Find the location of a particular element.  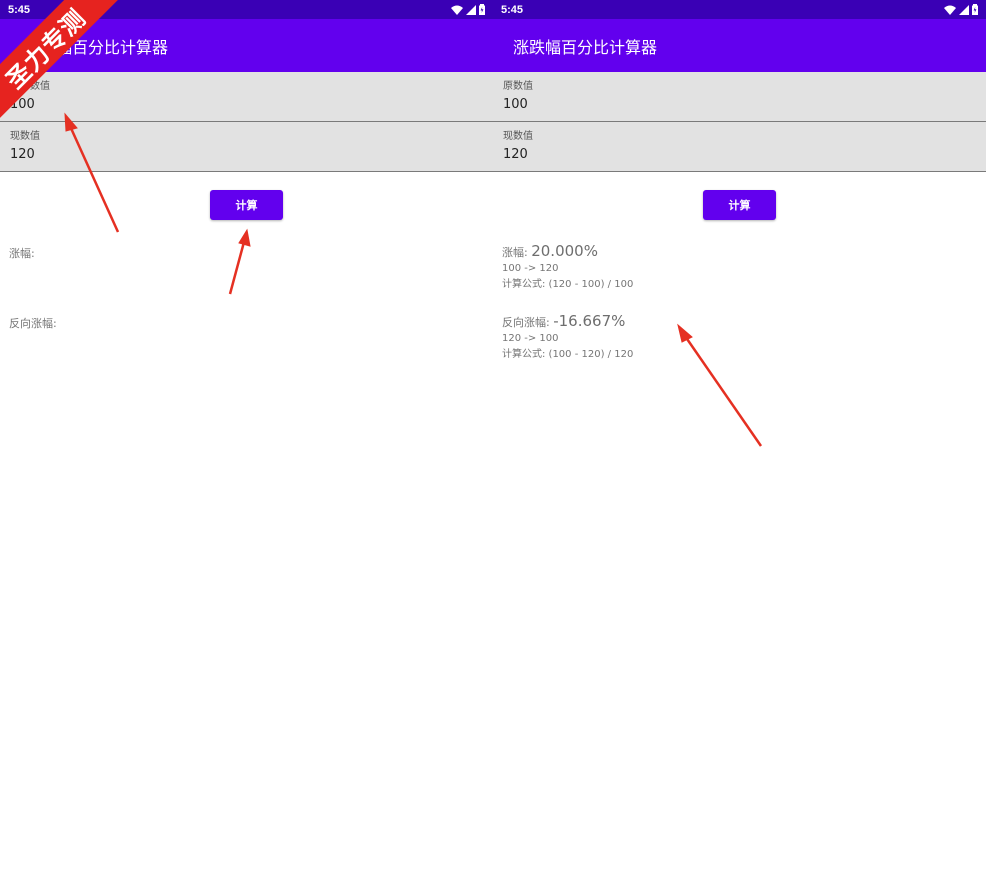

app-title: 涨跌幅百分比计算器 is located at coordinates (585, 47).